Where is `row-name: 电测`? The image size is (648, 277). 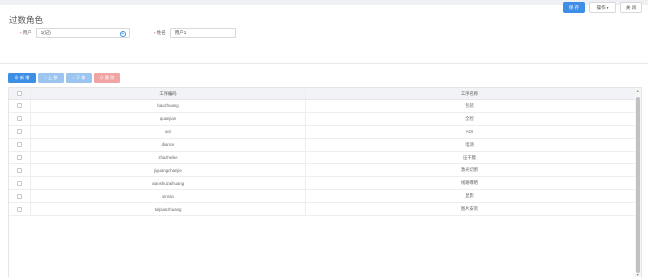 row-name: 电测 is located at coordinates (469, 144).